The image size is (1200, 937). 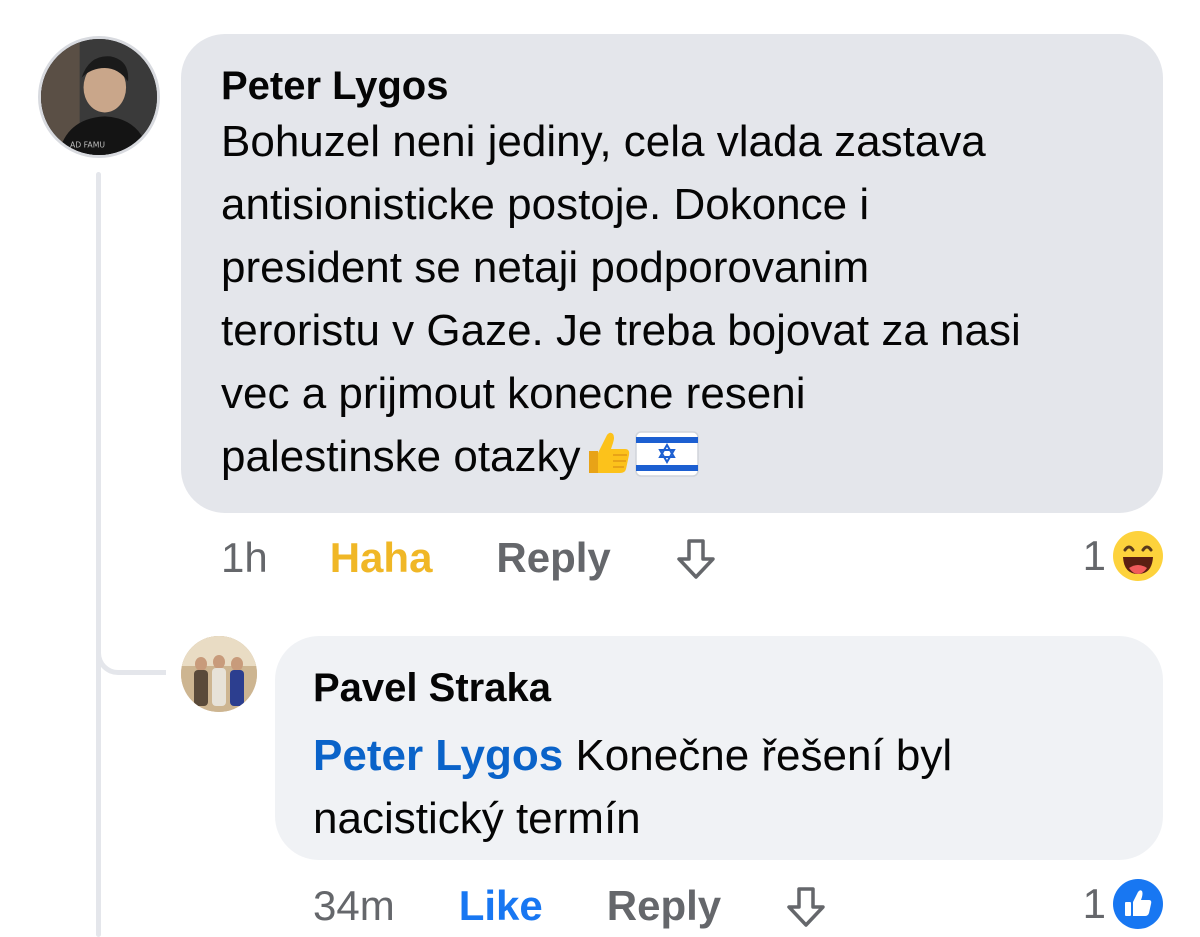 I want to click on comment-actions: 34m Like Reply, so click(x=571, y=906).